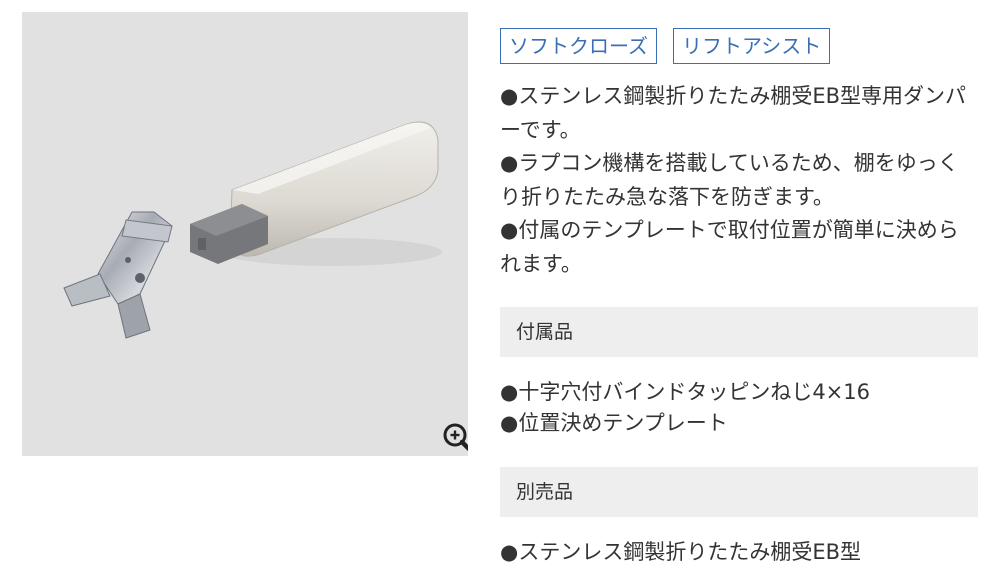 The height and width of the screenshot is (570, 1000). Describe the element at coordinates (733, 113) in the screenshot. I see `description-line: ●ステンレス鋼製折りたたみ棚受EB型専用ダンパーです。` at that location.